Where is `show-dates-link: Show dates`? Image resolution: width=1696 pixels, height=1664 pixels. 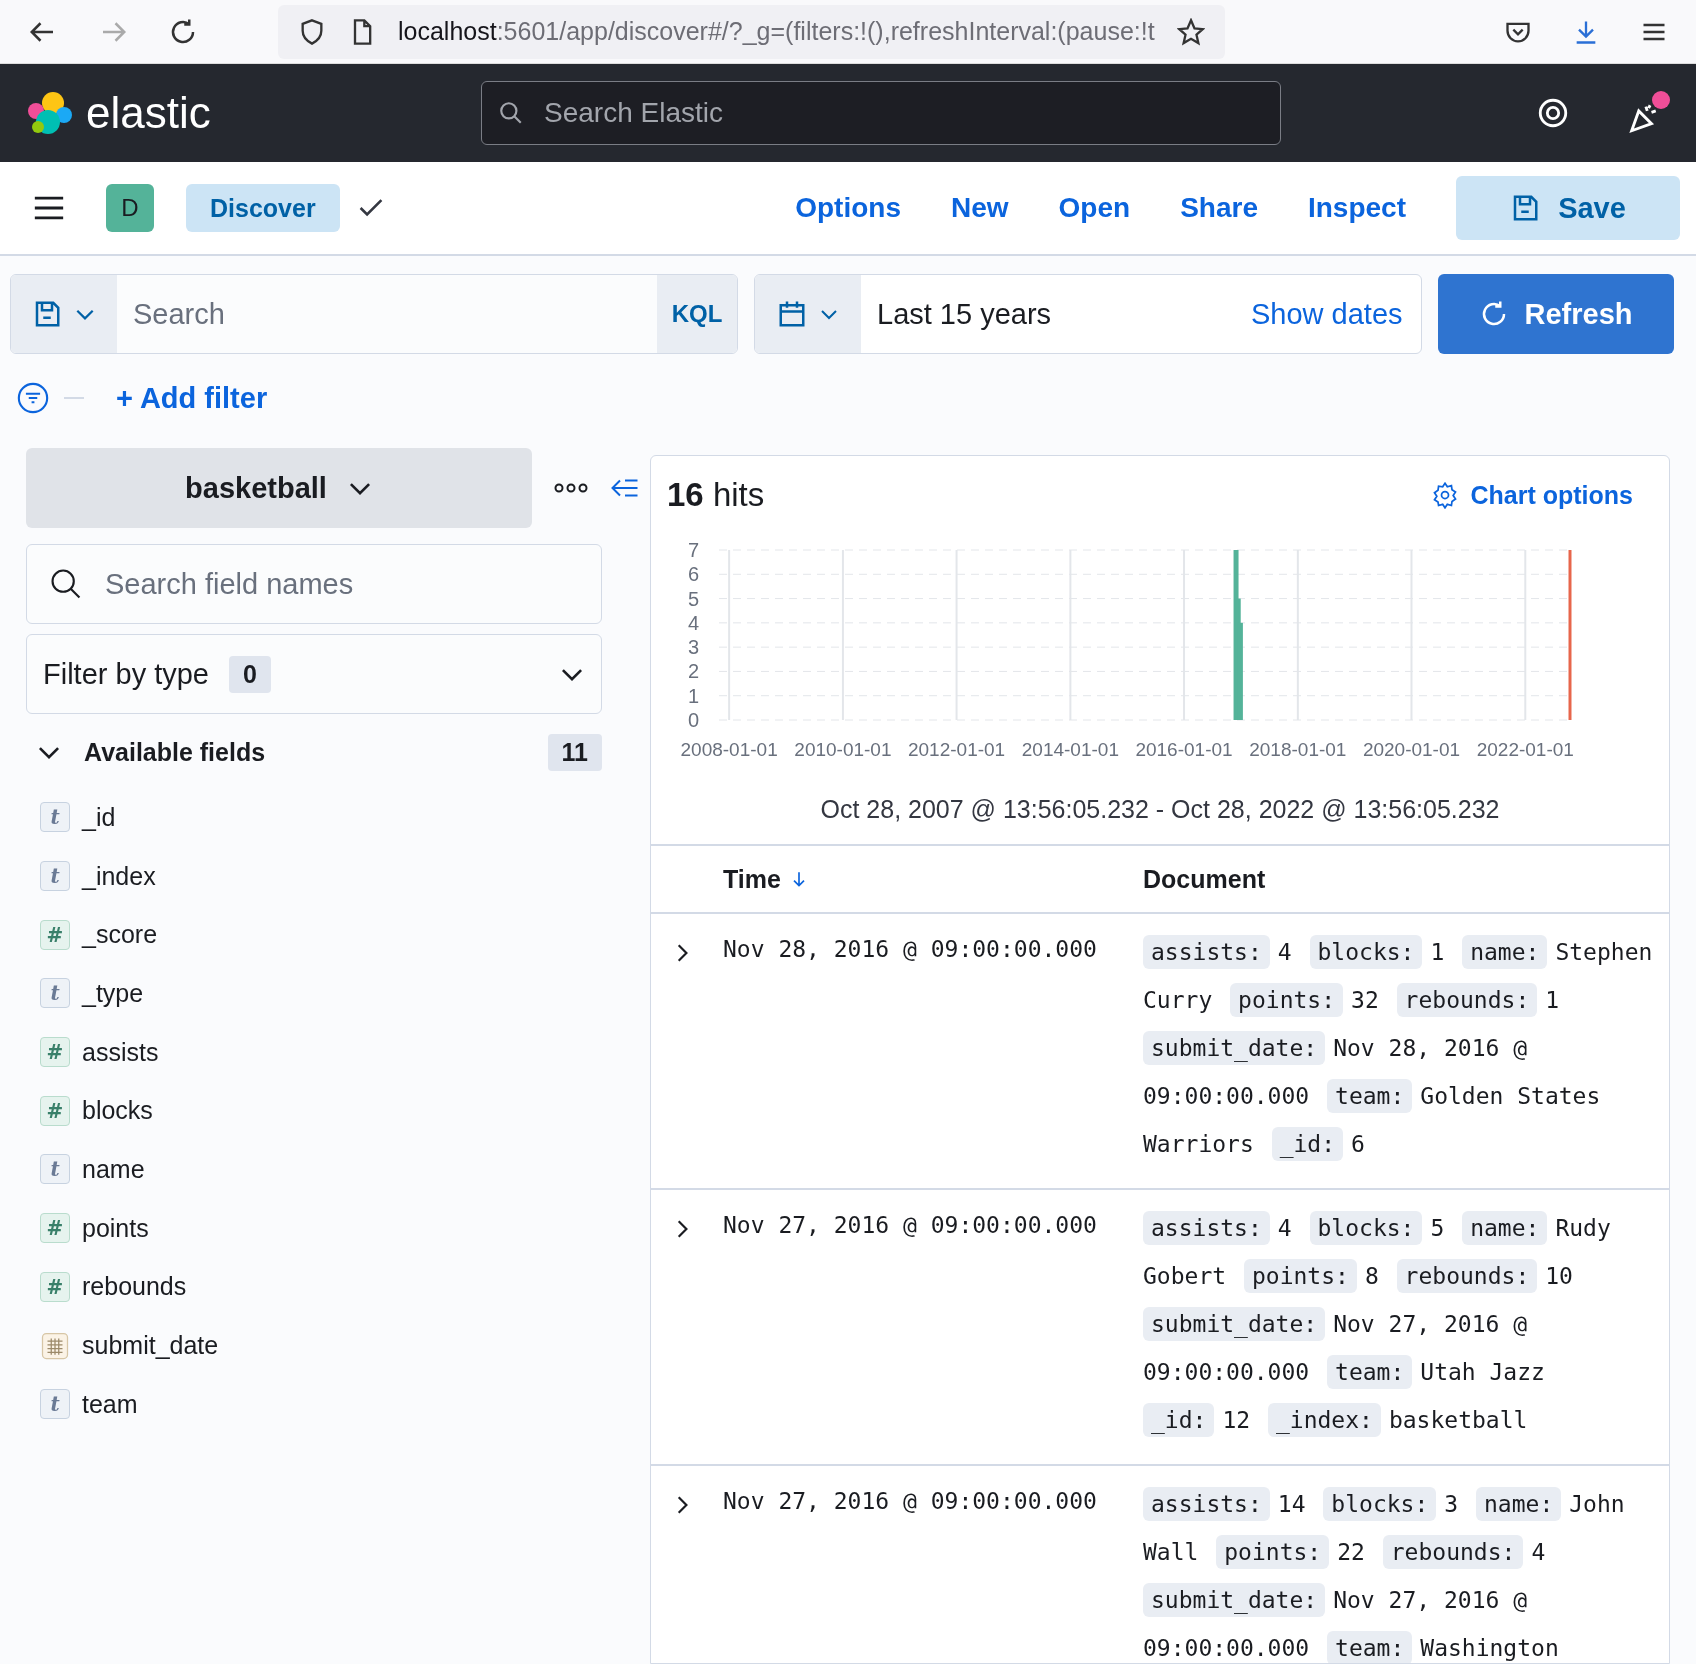 show-dates-link: Show dates is located at coordinates (1336, 314).